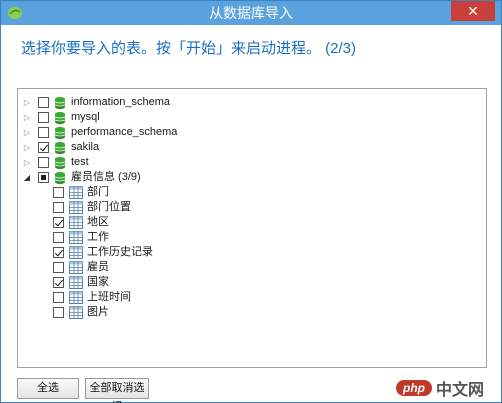 The width and height of the screenshot is (502, 403). I want to click on table-label: 地区, so click(98, 222).